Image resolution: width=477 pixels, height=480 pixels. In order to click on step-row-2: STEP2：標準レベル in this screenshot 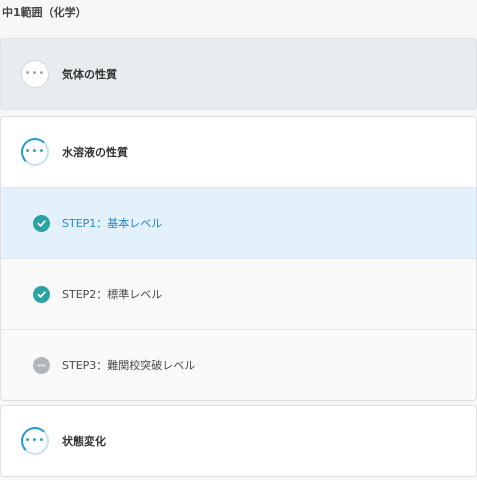, I will do `click(238, 293)`.